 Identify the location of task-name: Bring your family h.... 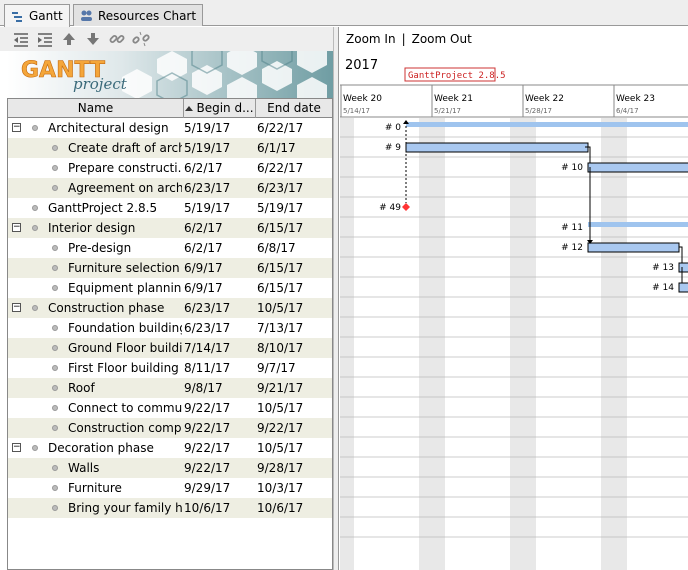
(125, 508).